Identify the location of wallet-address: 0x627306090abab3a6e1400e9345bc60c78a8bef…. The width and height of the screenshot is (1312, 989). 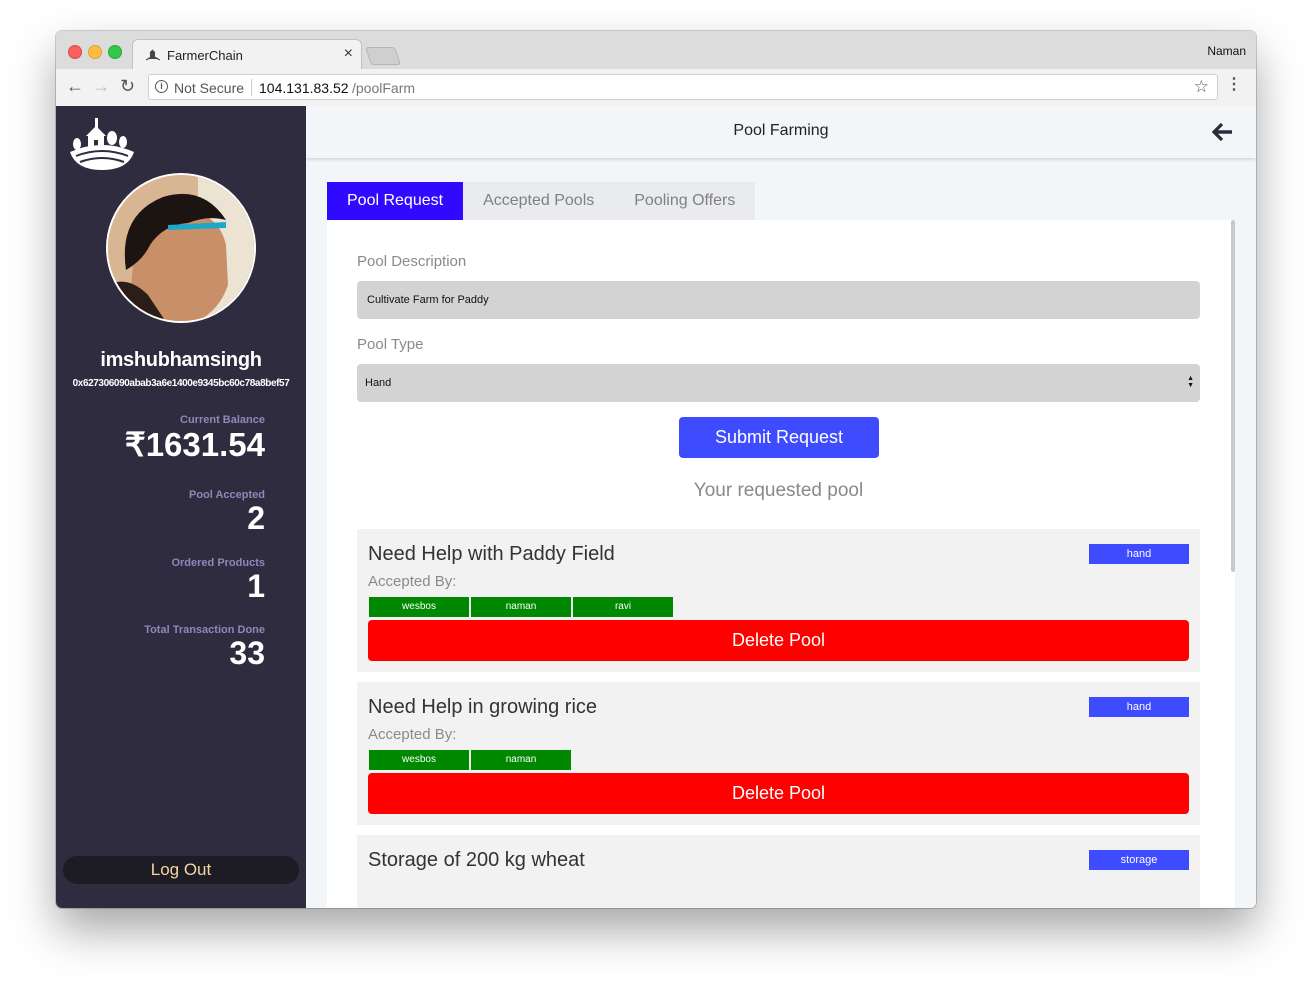
(181, 383).